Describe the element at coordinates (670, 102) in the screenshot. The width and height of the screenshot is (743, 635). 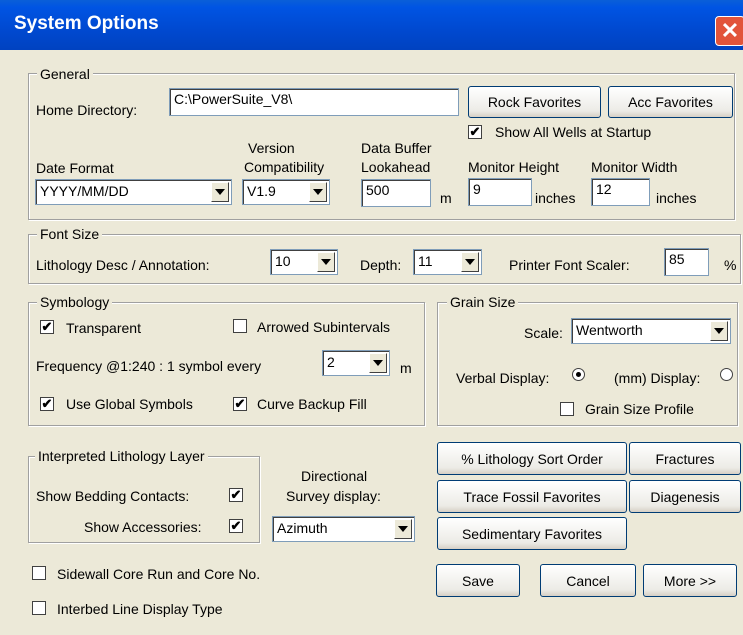
I see `acc-favorites-button: Acc Favorites` at that location.